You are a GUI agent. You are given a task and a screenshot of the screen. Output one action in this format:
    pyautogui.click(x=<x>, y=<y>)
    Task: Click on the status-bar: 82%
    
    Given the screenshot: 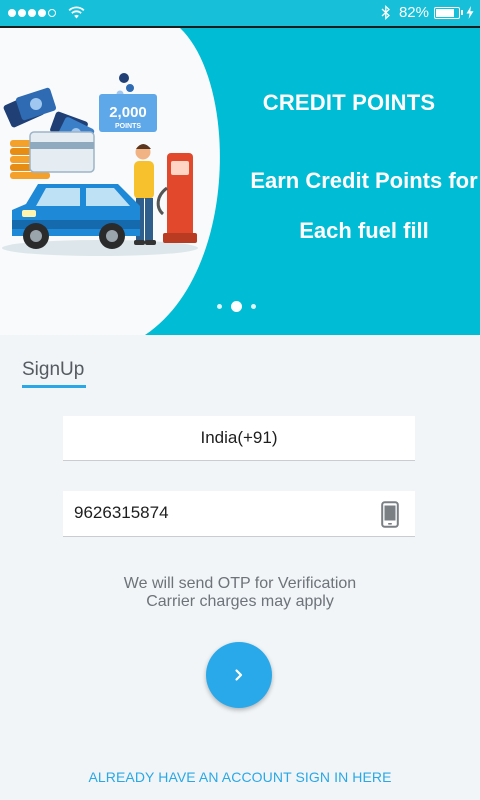 What is the action you would take?
    pyautogui.click(x=240, y=13)
    